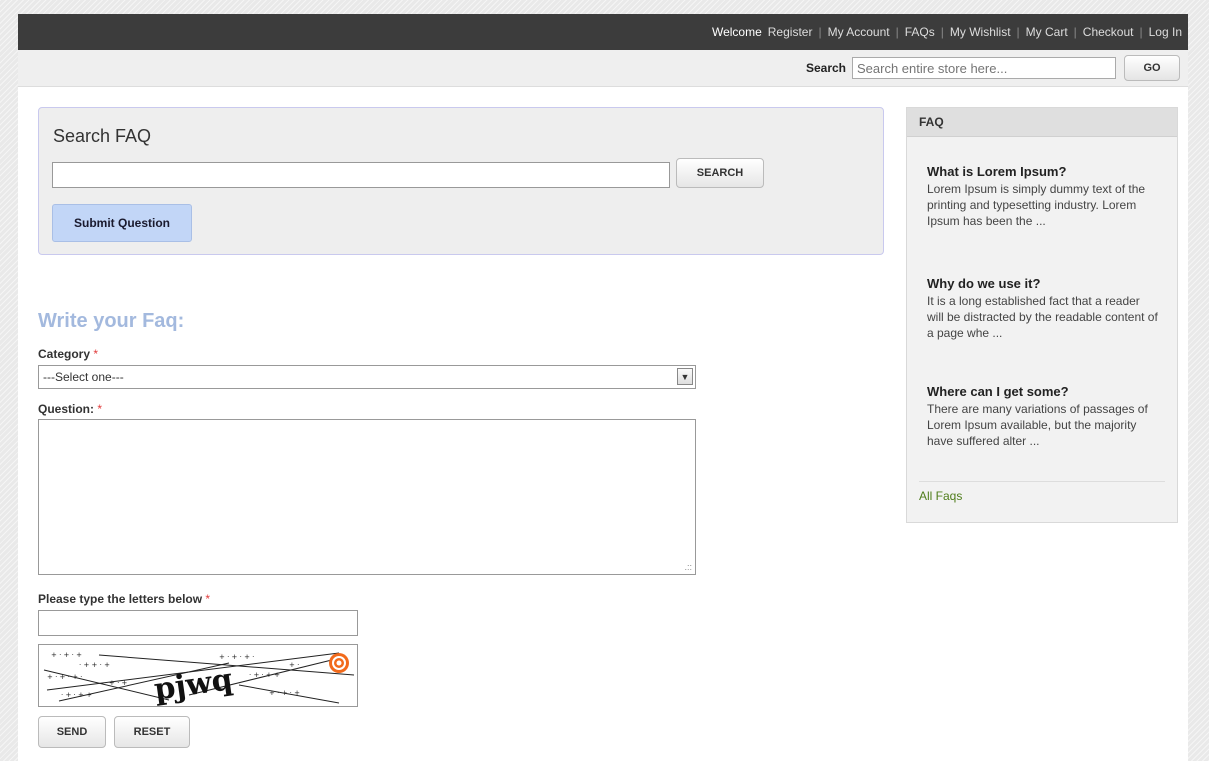 Image resolution: width=1209 pixels, height=761 pixels. I want to click on sidebar-title: FAQ, so click(1042, 122).